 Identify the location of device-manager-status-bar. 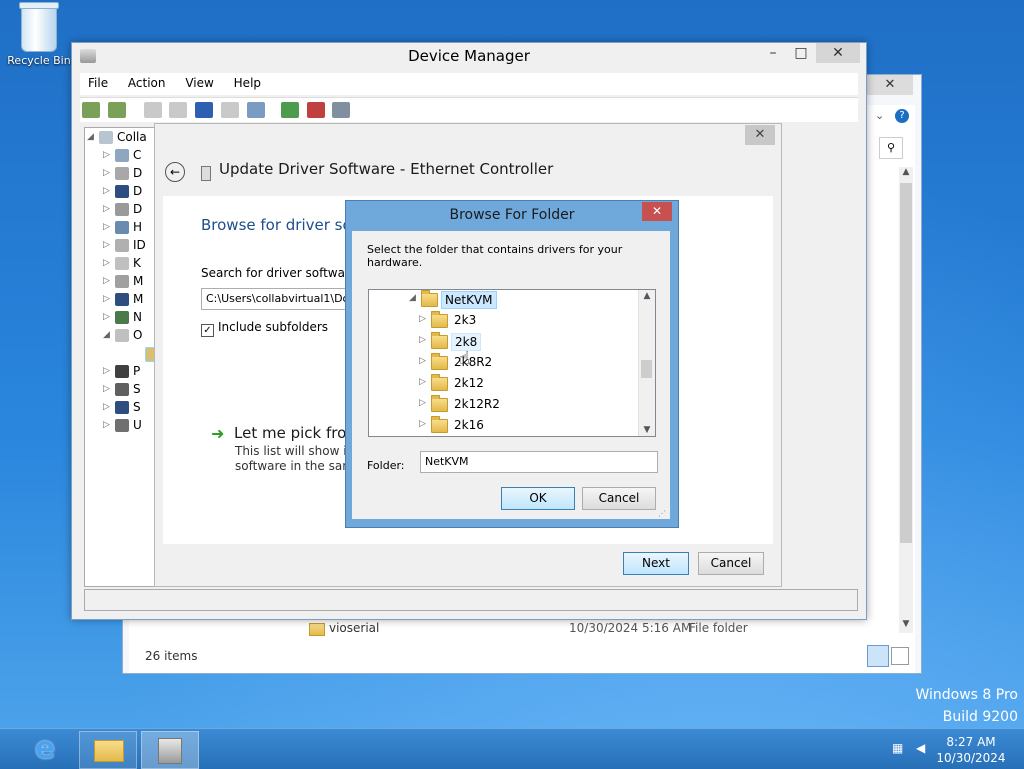
(471, 600).